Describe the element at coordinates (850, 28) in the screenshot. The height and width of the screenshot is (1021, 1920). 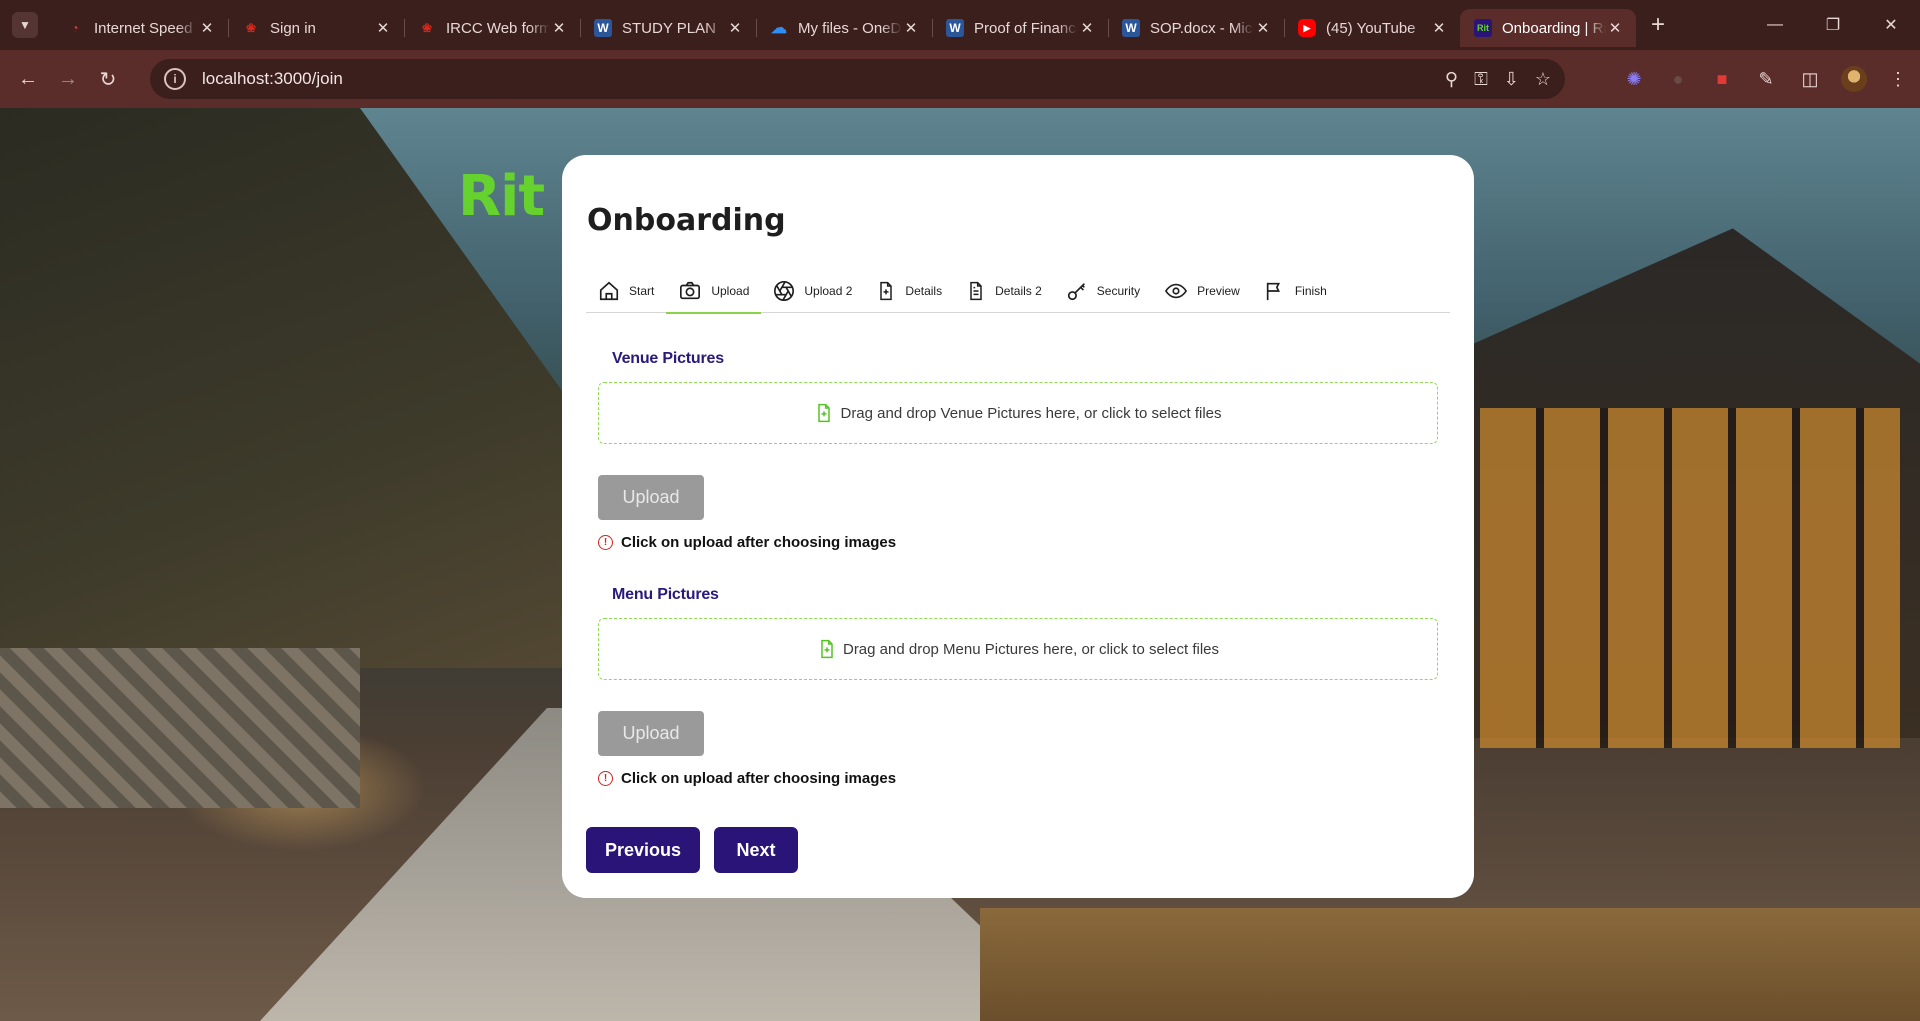
I see `tab-title: My files - OneDrive` at that location.